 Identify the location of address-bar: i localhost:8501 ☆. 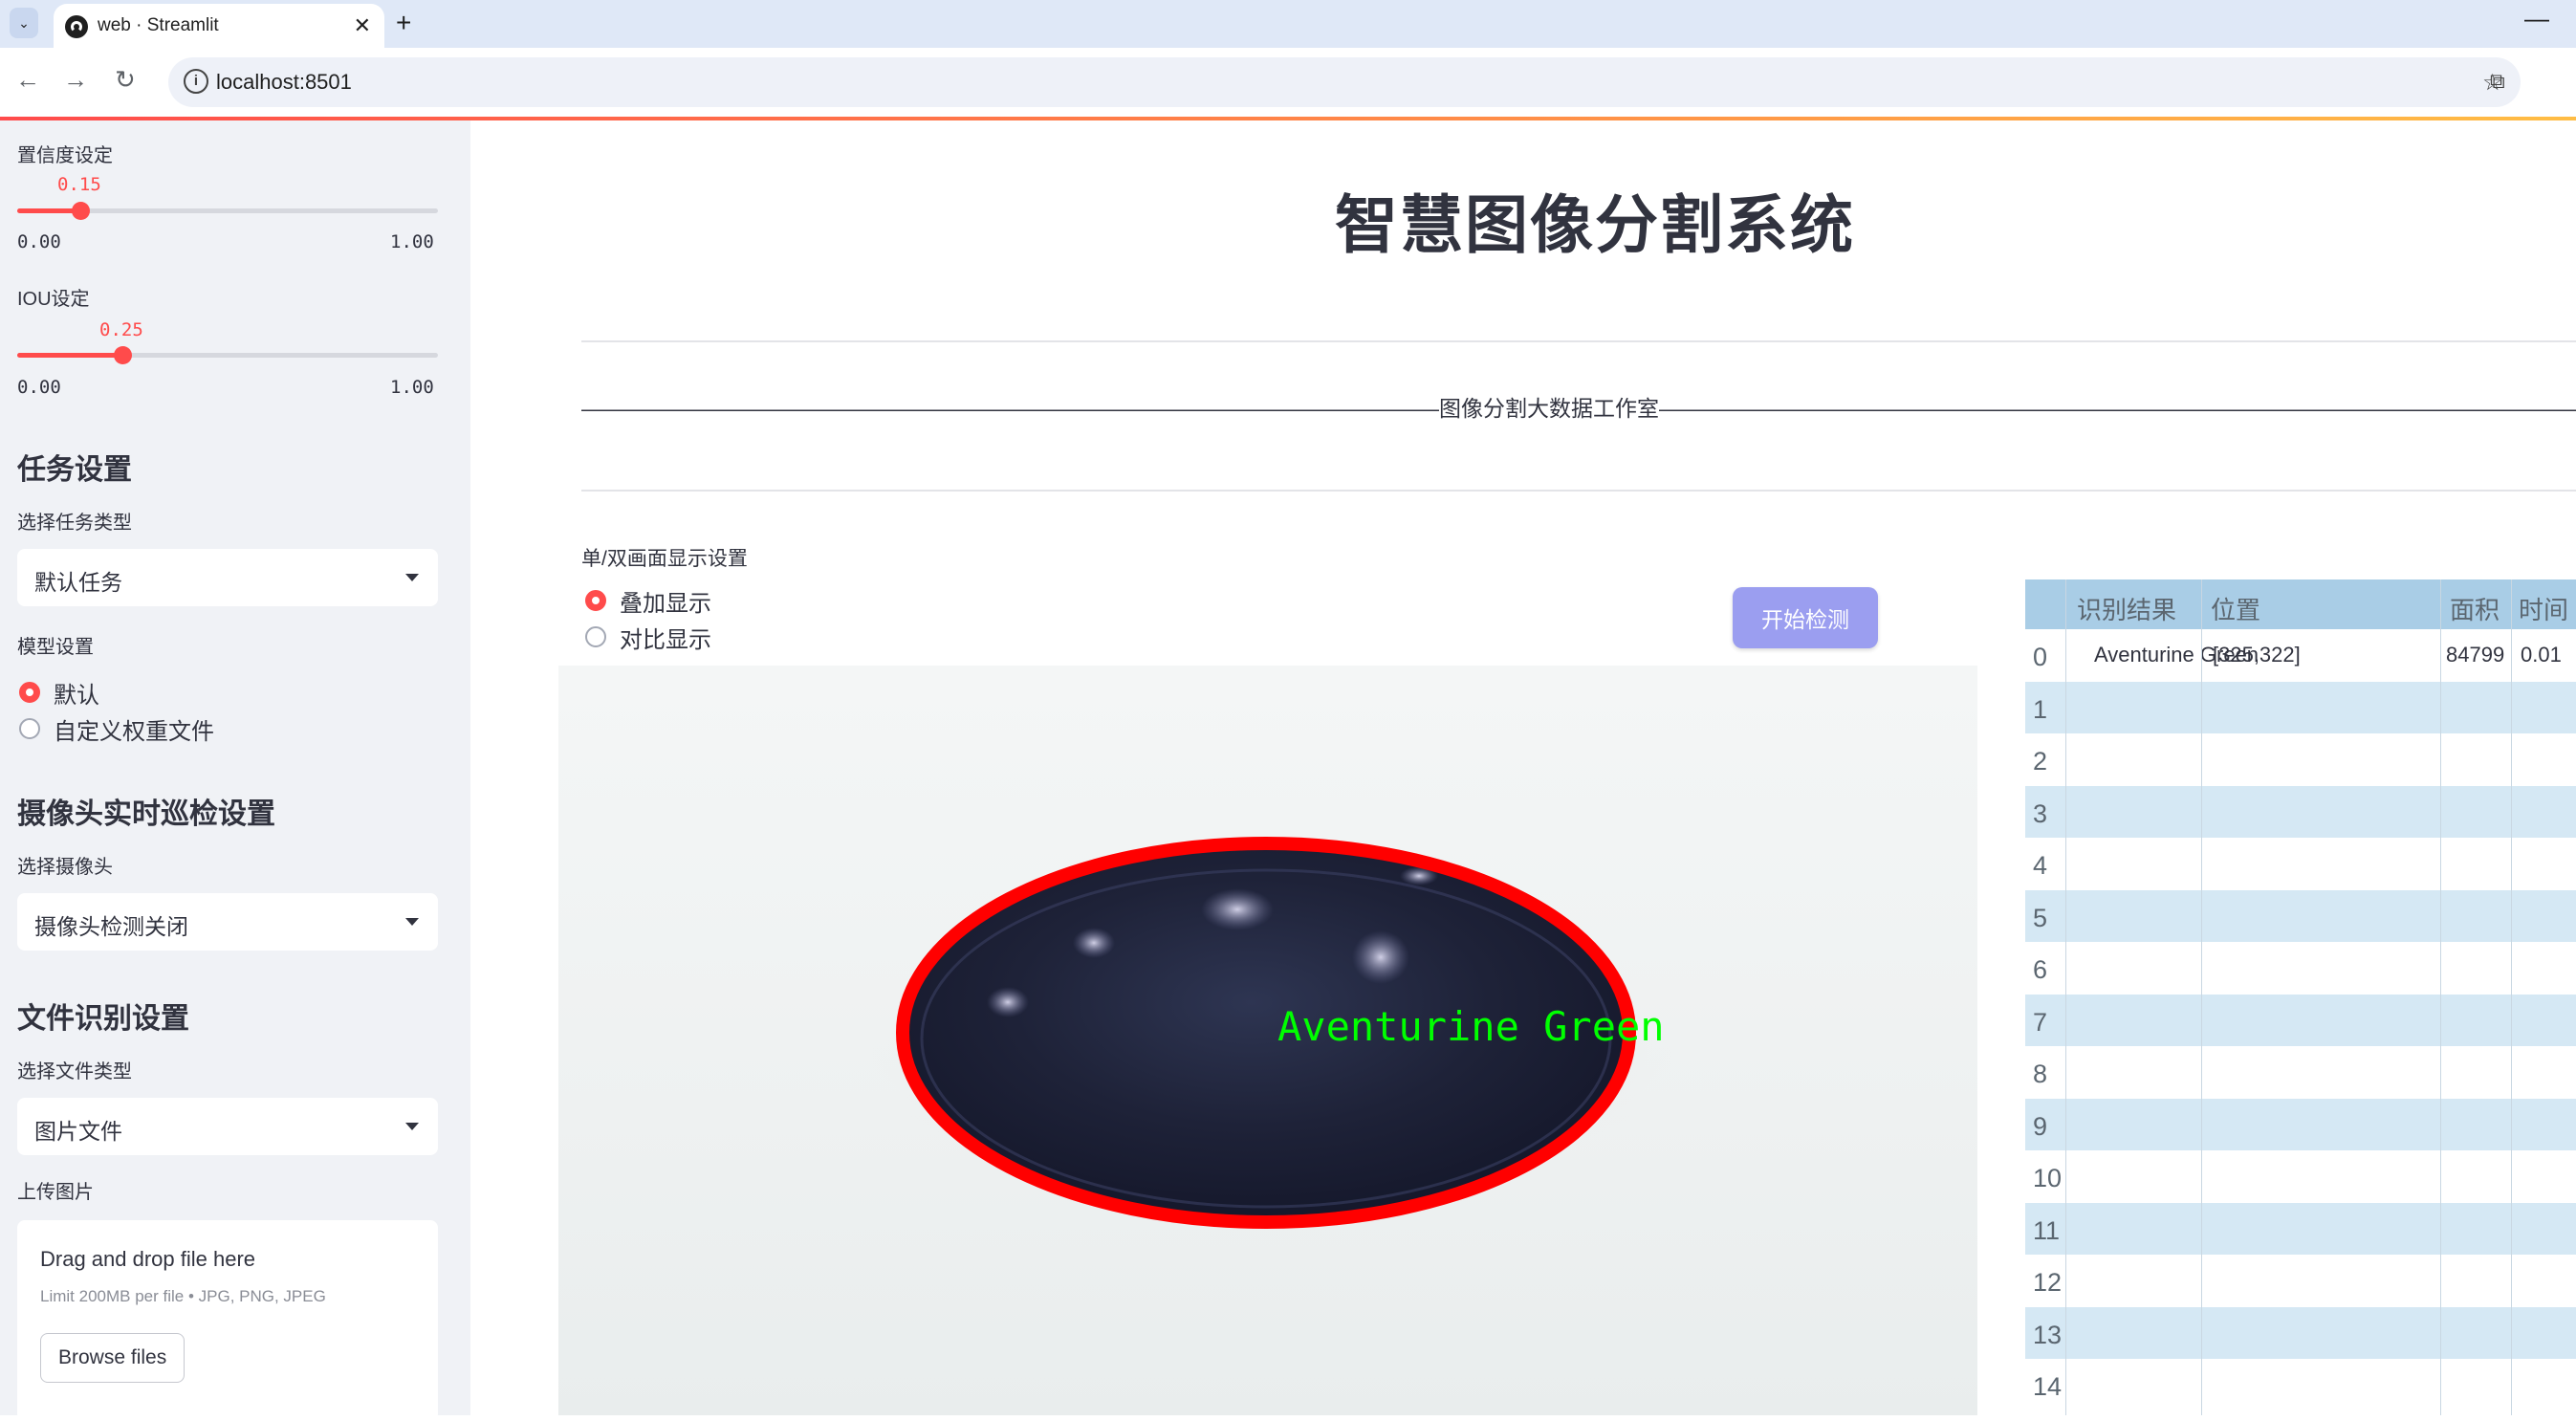
(1344, 82).